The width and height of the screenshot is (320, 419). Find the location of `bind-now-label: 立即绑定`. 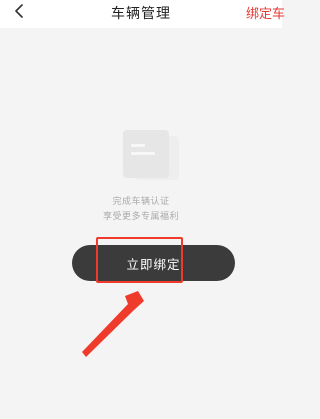

bind-now-label: 立即绑定 is located at coordinates (153, 264).